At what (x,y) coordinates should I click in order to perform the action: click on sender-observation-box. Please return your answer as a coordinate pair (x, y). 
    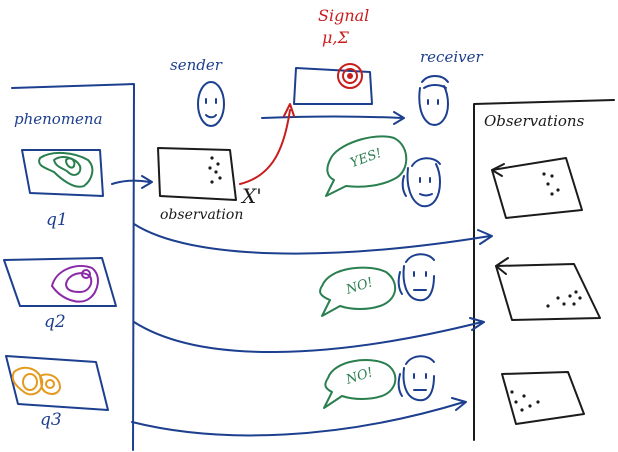
    Looking at the image, I should click on (197, 174).